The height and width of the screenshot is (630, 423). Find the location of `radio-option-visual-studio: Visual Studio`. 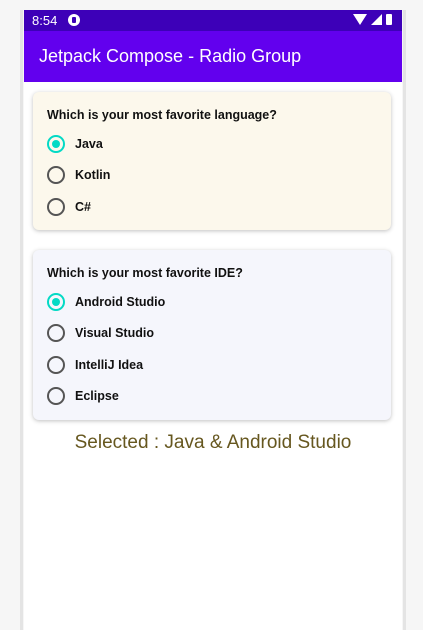

radio-option-visual-studio: Visual Studio is located at coordinates (100, 333).